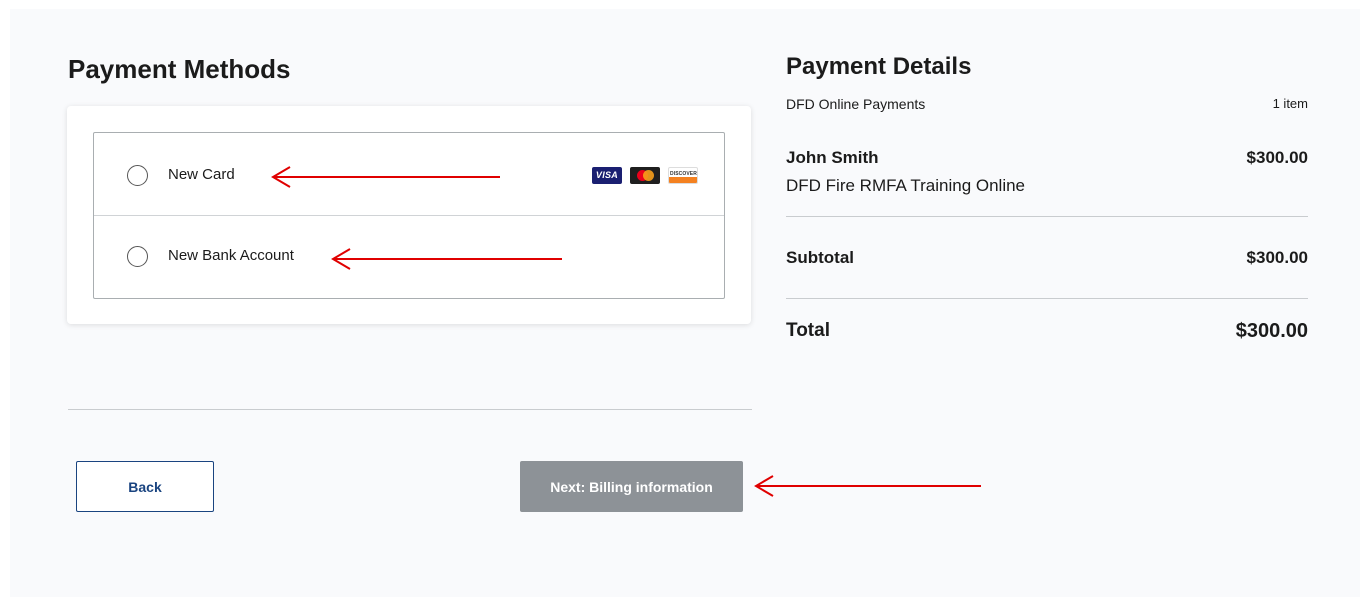 Image resolution: width=1360 pixels, height=597 pixels. What do you see at coordinates (201, 174) in the screenshot?
I see `new-card-label: New Card` at bounding box center [201, 174].